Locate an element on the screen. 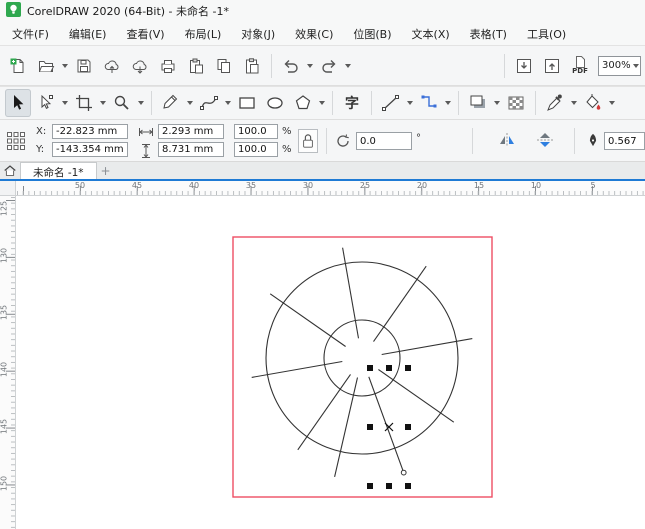 This screenshot has width=645, height=529. degree-label: ° is located at coordinates (418, 138).